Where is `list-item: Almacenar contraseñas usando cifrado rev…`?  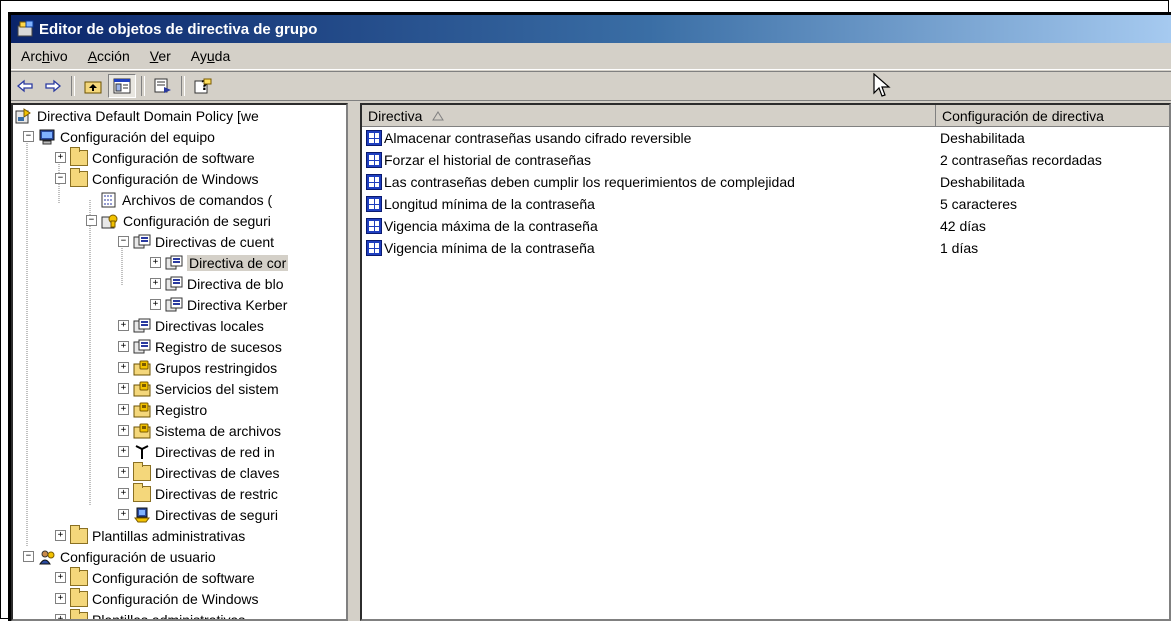 list-item: Almacenar contraseñas usando cifrado rev… is located at coordinates (765, 138).